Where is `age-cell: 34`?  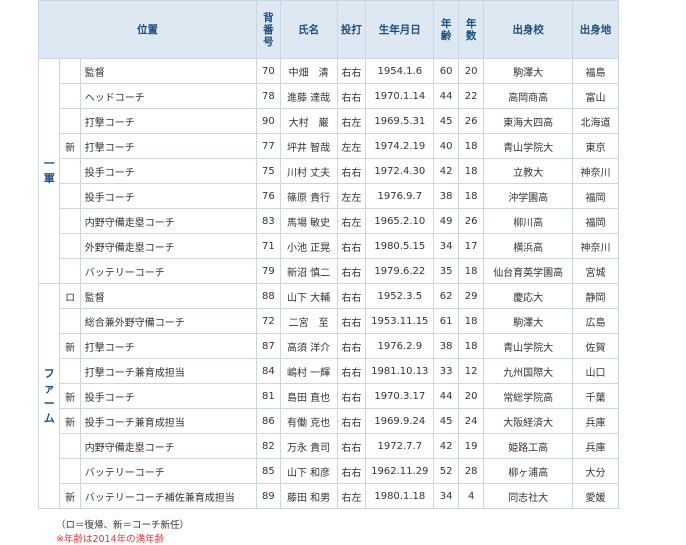
age-cell: 34 is located at coordinates (446, 246).